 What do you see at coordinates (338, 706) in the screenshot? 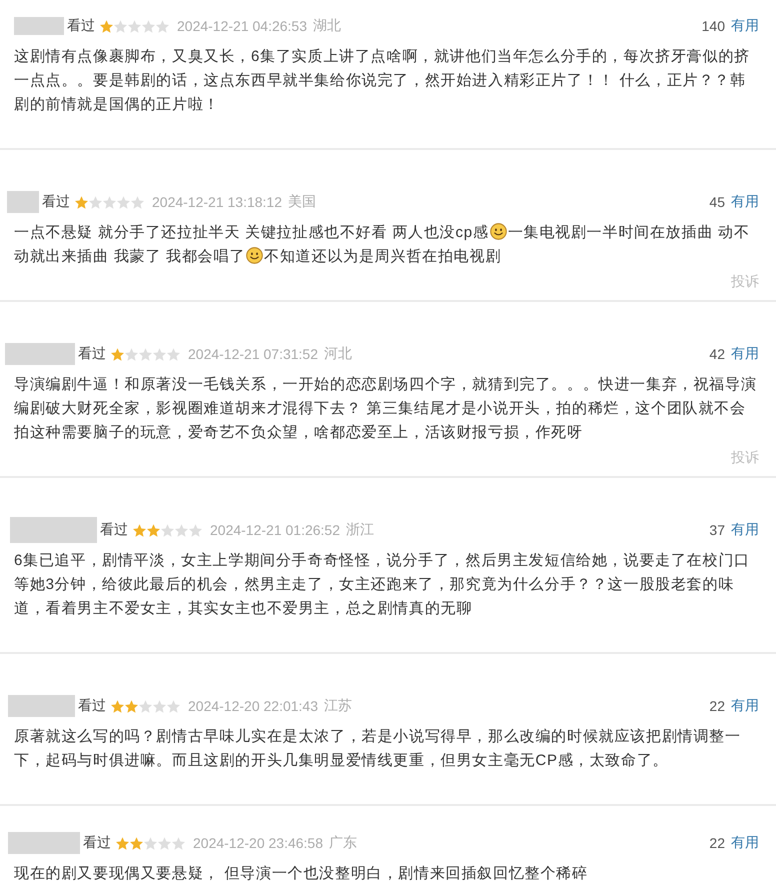
I see `review-location: 江苏` at bounding box center [338, 706].